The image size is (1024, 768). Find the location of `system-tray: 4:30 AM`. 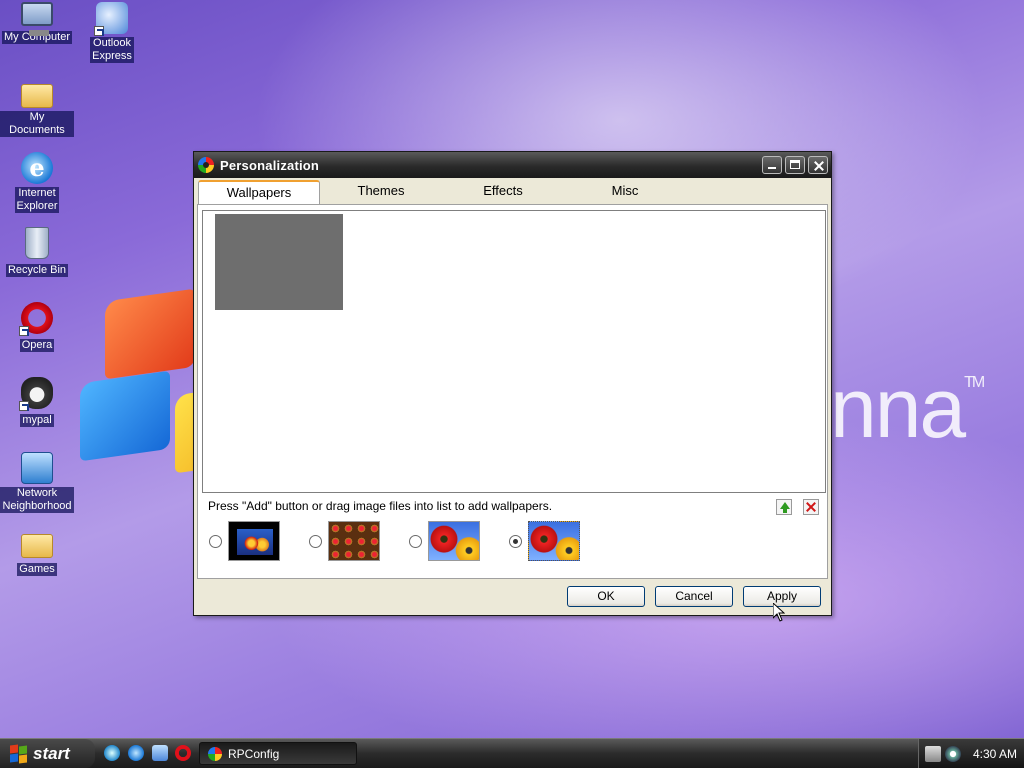

system-tray: 4:30 AM is located at coordinates (971, 753).